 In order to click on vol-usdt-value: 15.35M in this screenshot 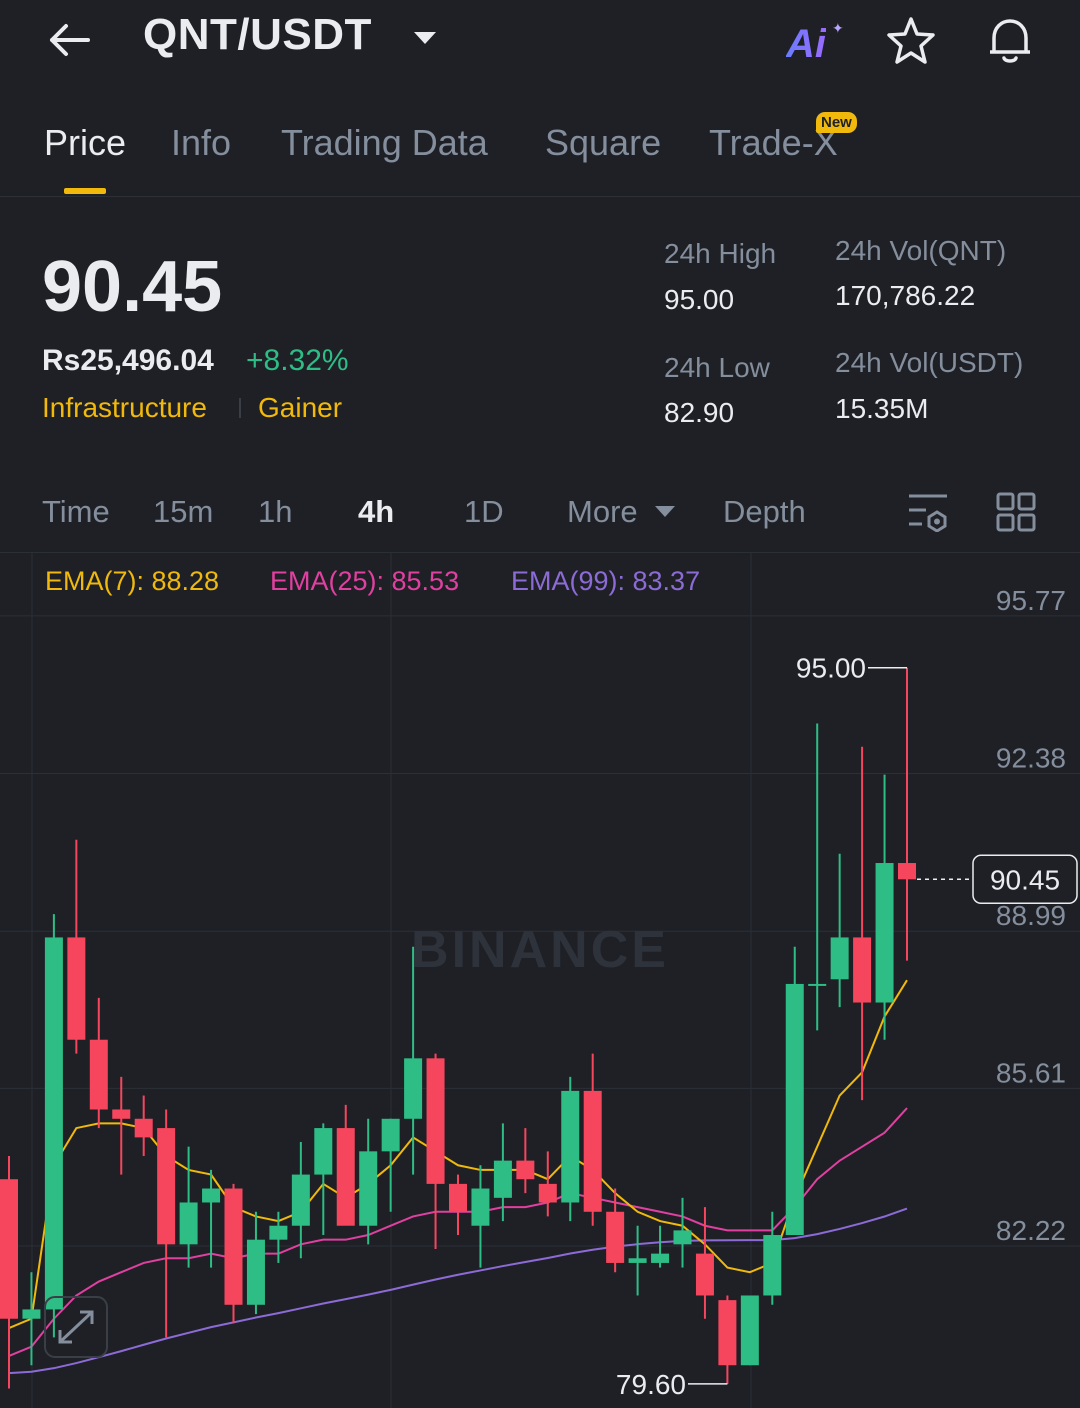, I will do `click(882, 408)`.